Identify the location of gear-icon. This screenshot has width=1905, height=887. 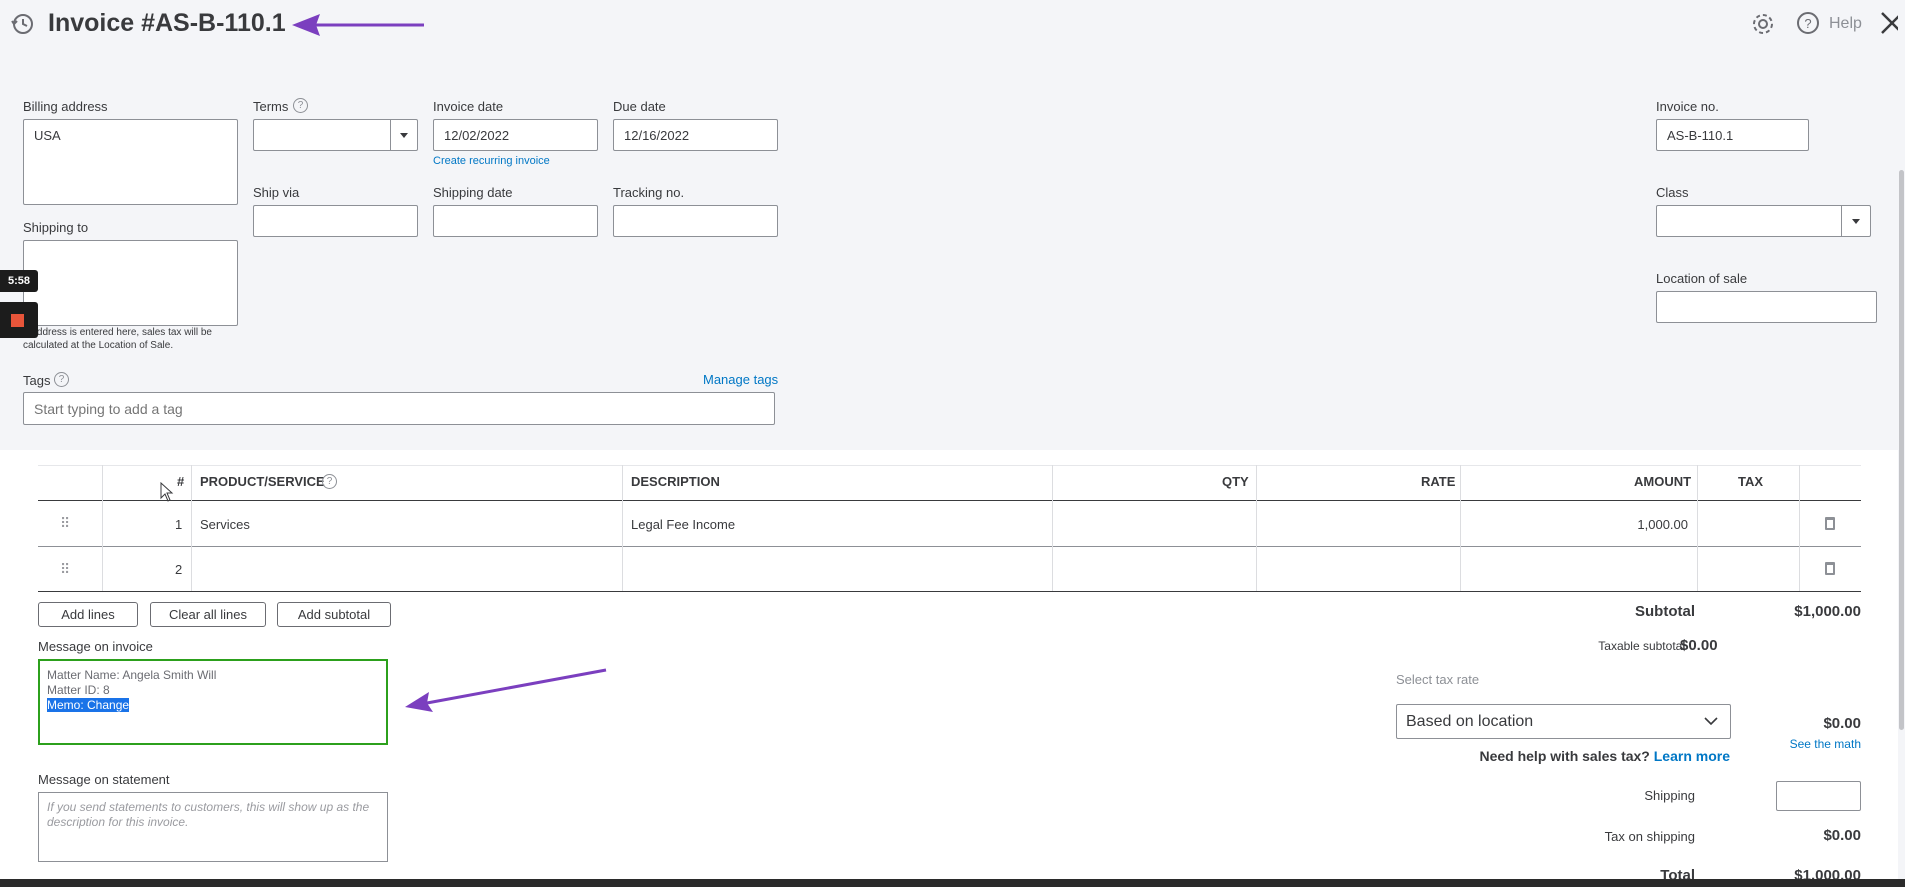
(1763, 24).